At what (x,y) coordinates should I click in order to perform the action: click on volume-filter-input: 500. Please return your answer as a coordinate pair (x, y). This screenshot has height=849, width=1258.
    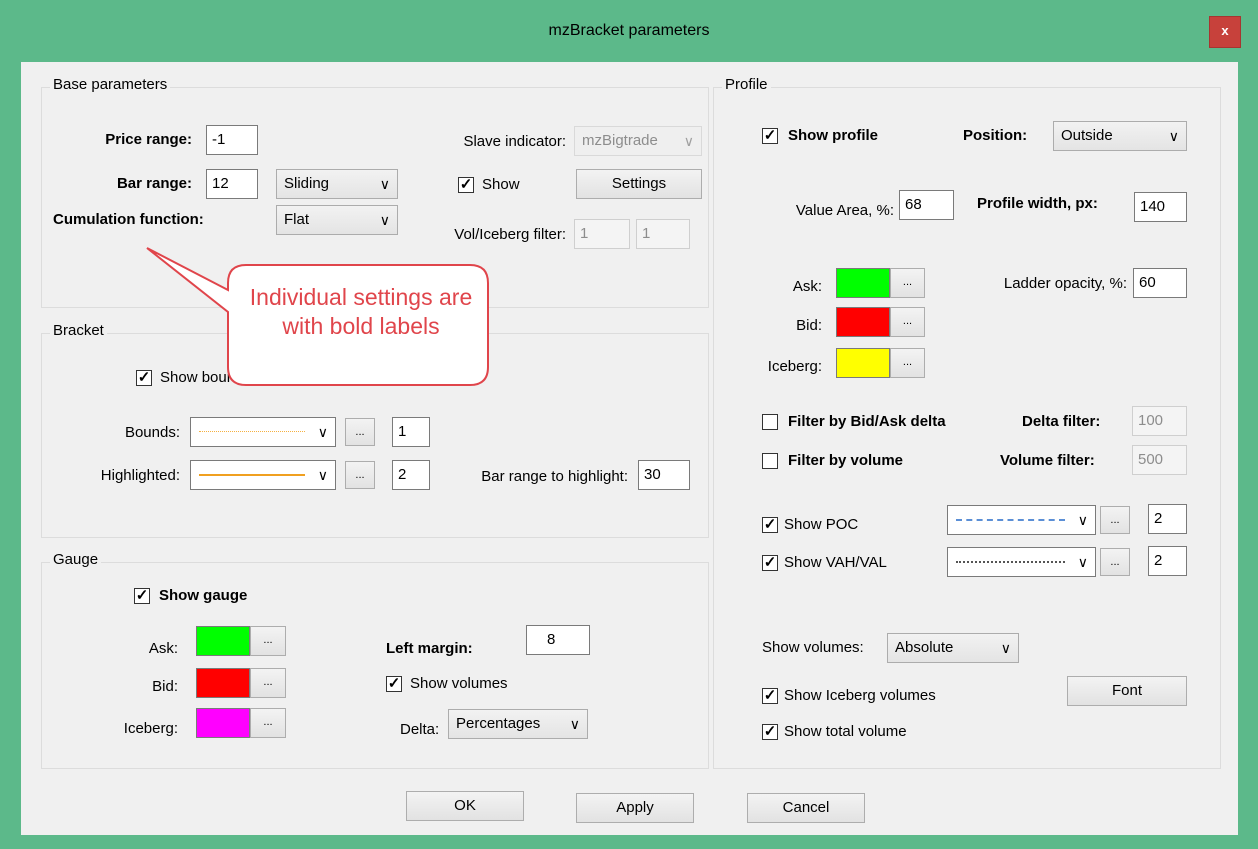
    Looking at the image, I should click on (1159, 460).